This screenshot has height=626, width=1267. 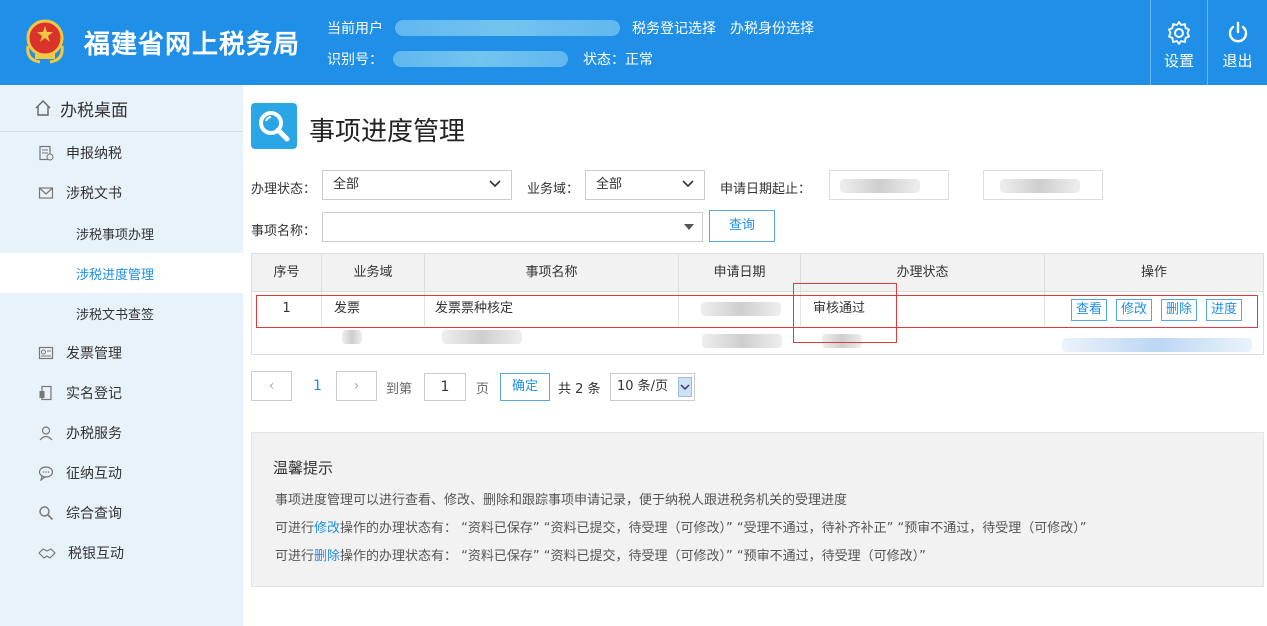 What do you see at coordinates (525, 387) in the screenshot?
I see `page-confirm-button: 确定` at bounding box center [525, 387].